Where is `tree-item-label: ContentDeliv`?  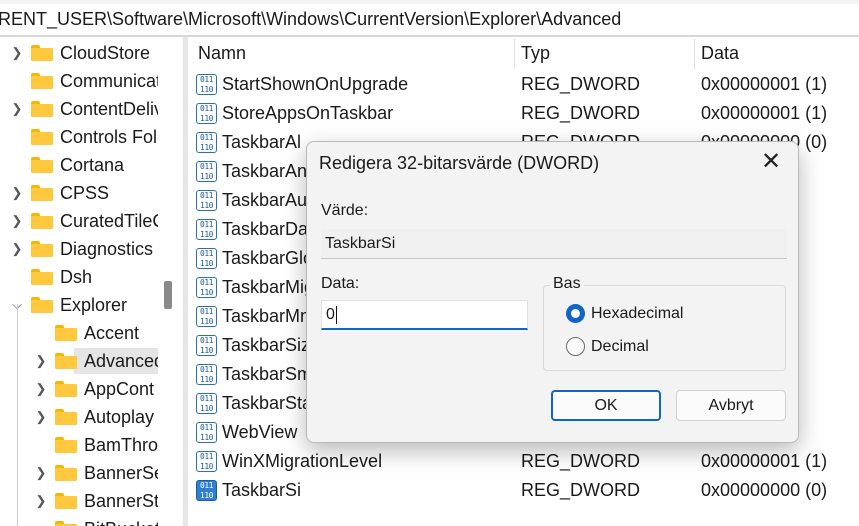 tree-item-label: ContentDeliv is located at coordinates (109, 109).